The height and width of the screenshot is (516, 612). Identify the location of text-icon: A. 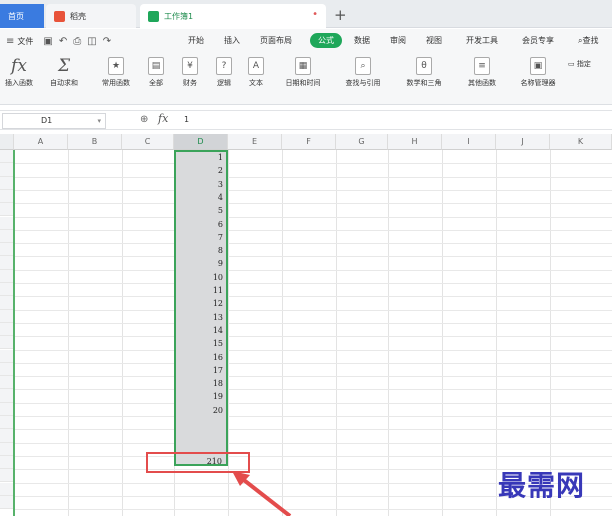
(256, 66).